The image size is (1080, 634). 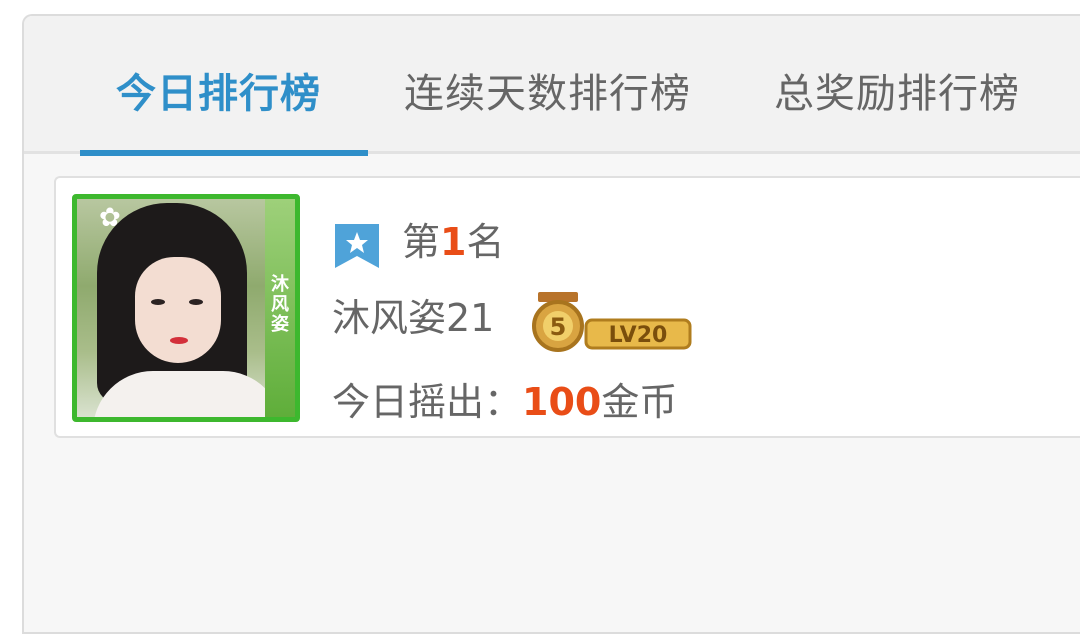 What do you see at coordinates (427, 402) in the screenshot?
I see `earnings-label: 今日摇出：` at bounding box center [427, 402].